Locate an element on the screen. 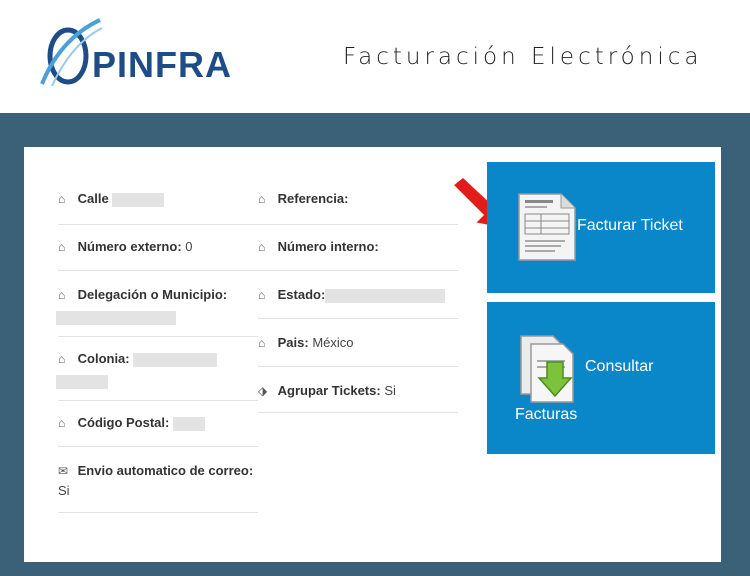 The width and height of the screenshot is (750, 576). envelope-icon: ✉ is located at coordinates (63, 471).